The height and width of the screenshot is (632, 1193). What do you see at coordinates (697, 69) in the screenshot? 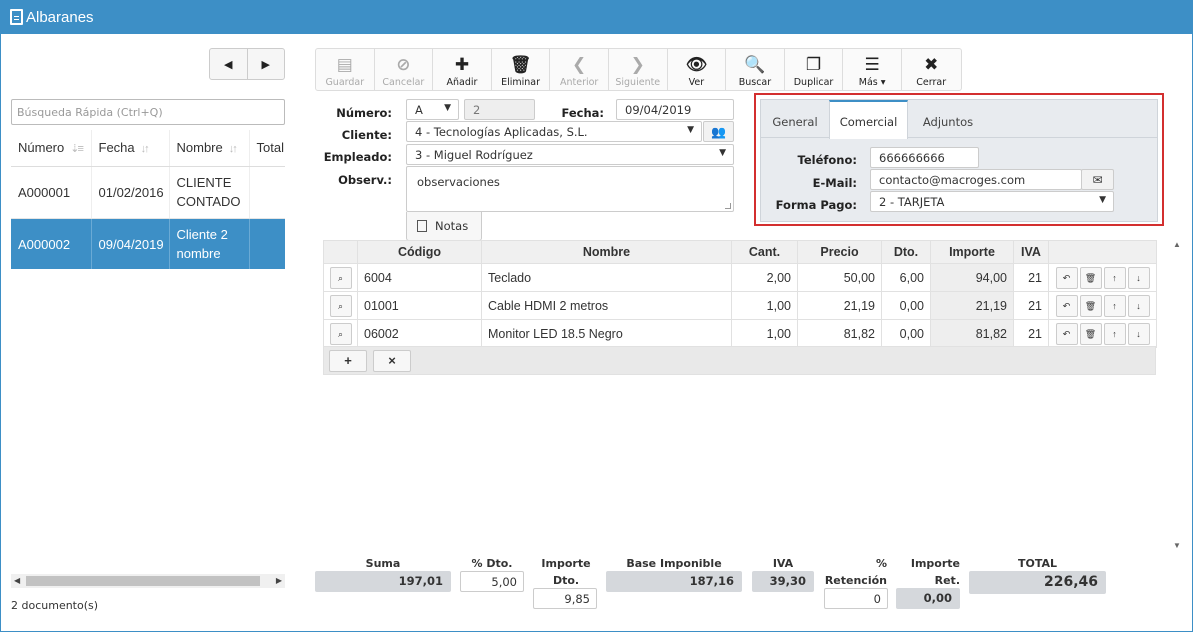
I see `toolbar-button-eye: 👁 Ver` at bounding box center [697, 69].